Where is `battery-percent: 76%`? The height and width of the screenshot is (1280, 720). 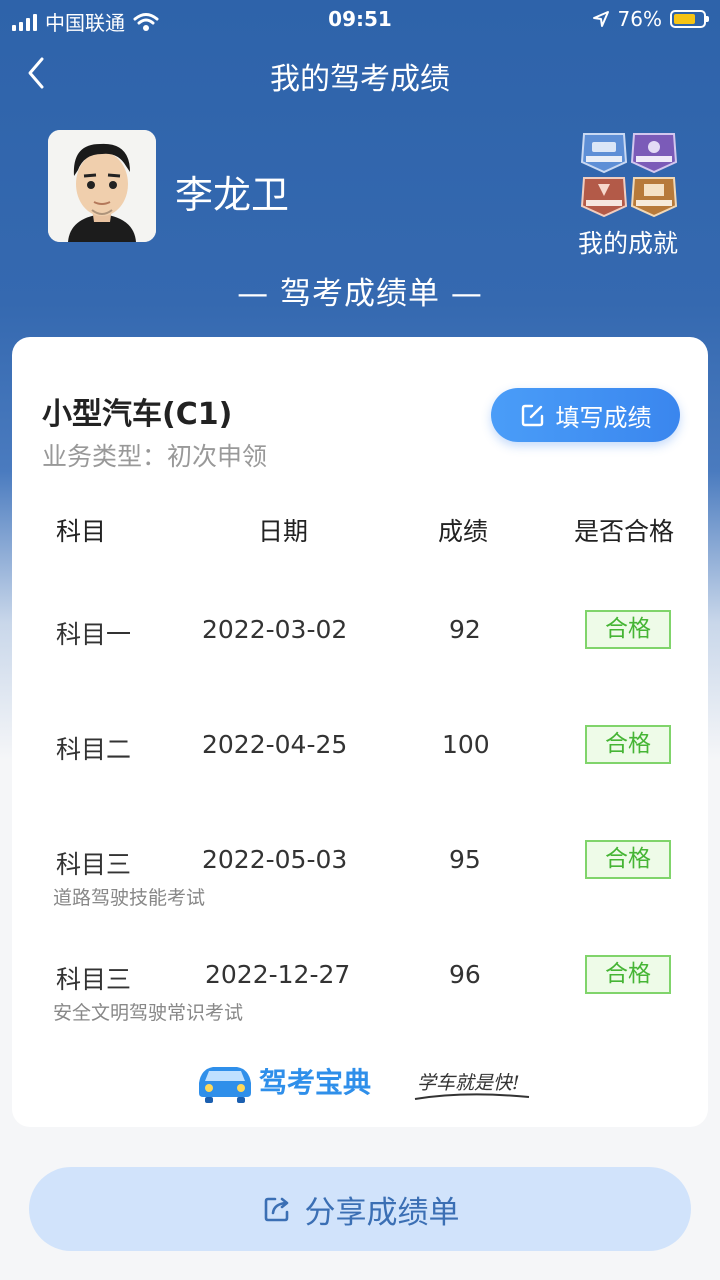 battery-percent: 76% is located at coordinates (639, 19).